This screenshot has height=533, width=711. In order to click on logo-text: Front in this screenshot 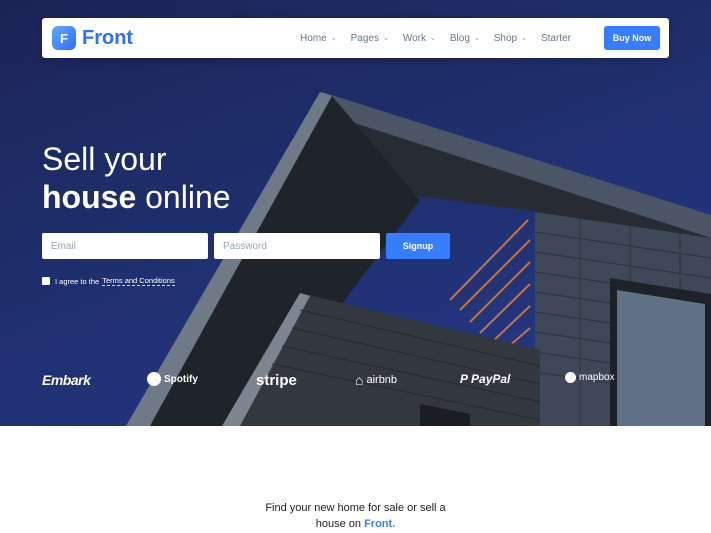, I will do `click(108, 37)`.